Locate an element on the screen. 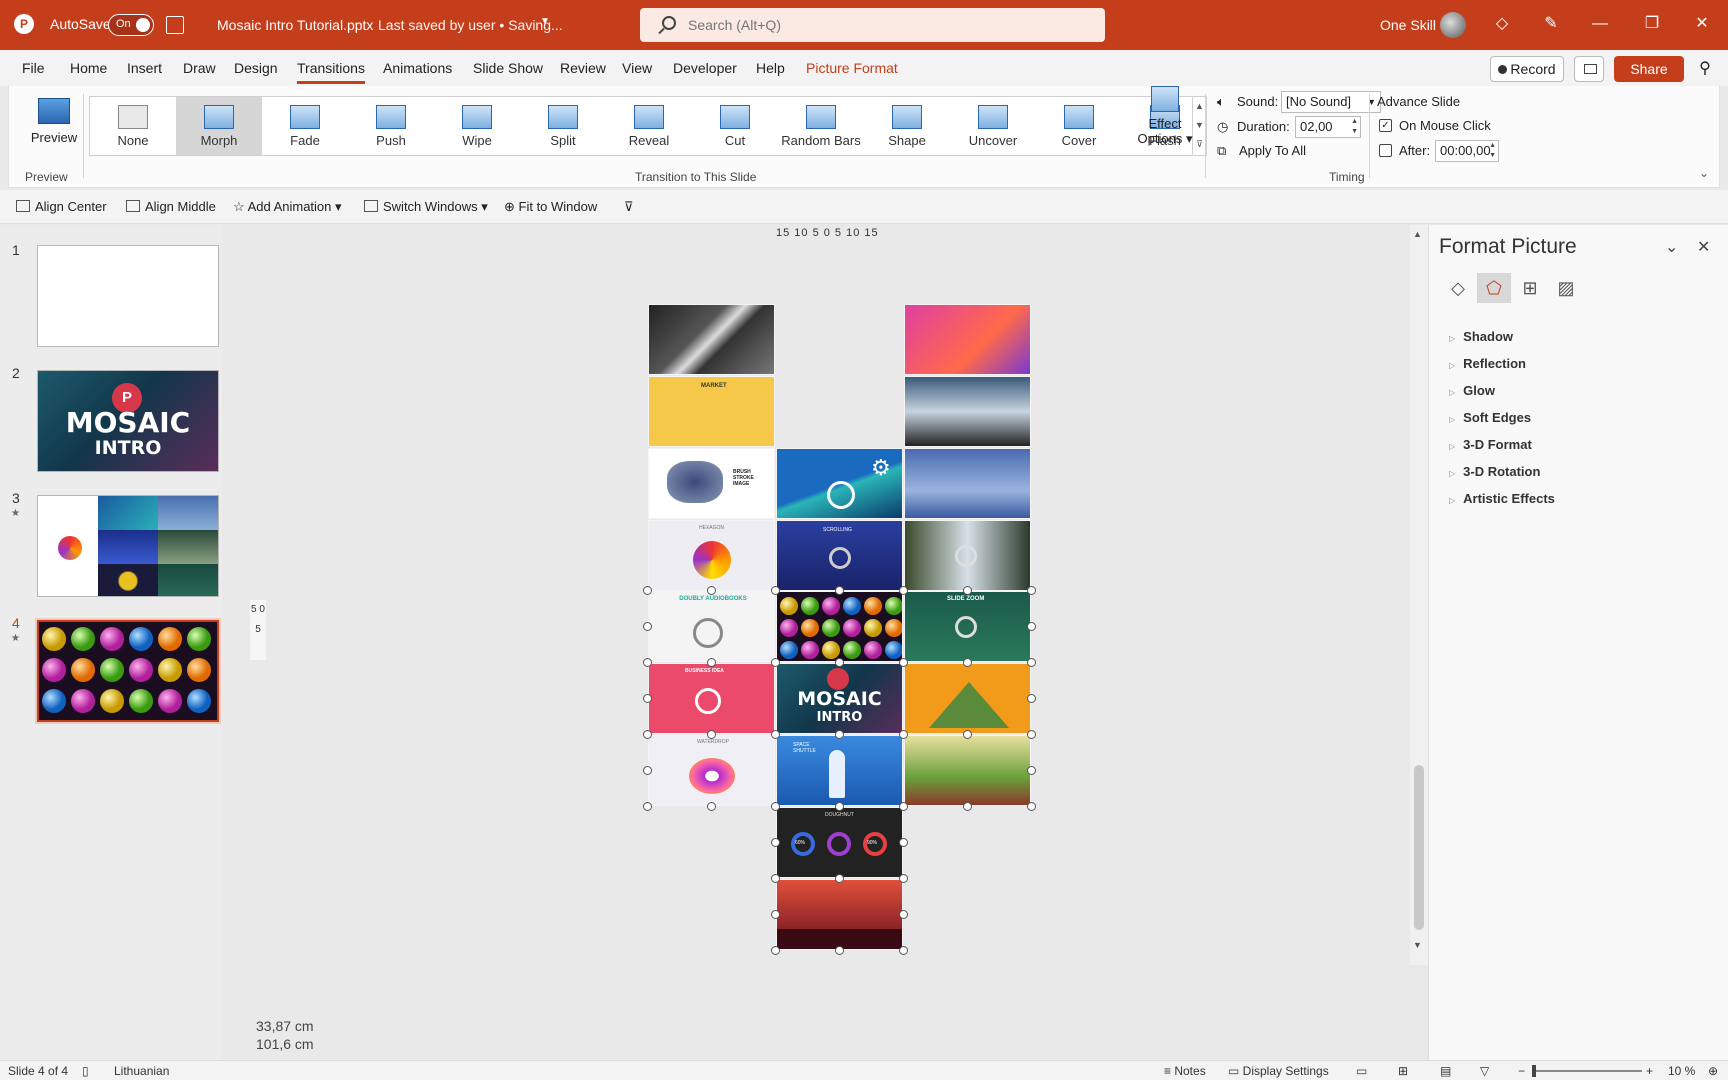 Image resolution: width=1728 pixels, height=1080 pixels. save-icon is located at coordinates (175, 25).